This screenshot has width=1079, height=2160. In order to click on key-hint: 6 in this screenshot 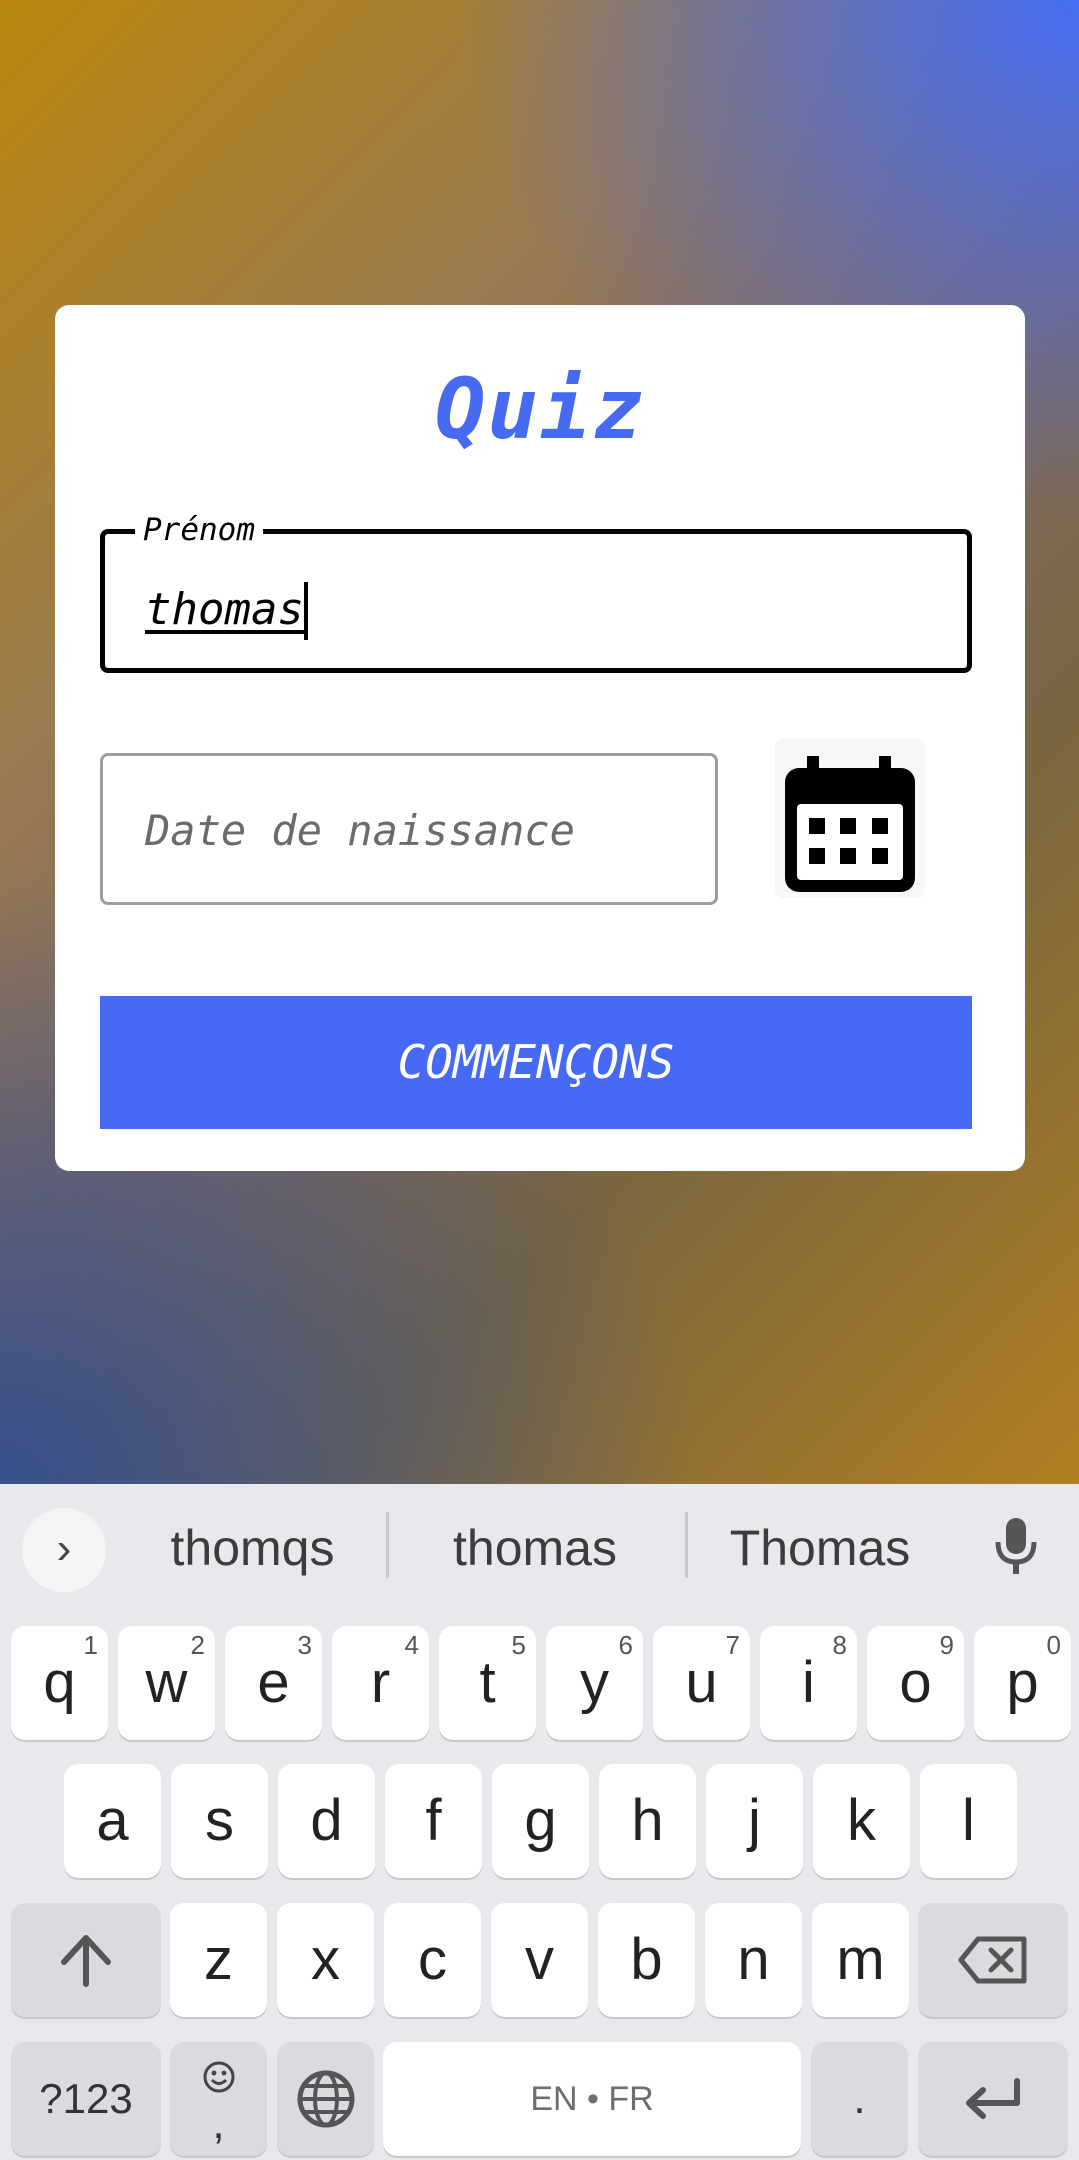, I will do `click(625, 1645)`.